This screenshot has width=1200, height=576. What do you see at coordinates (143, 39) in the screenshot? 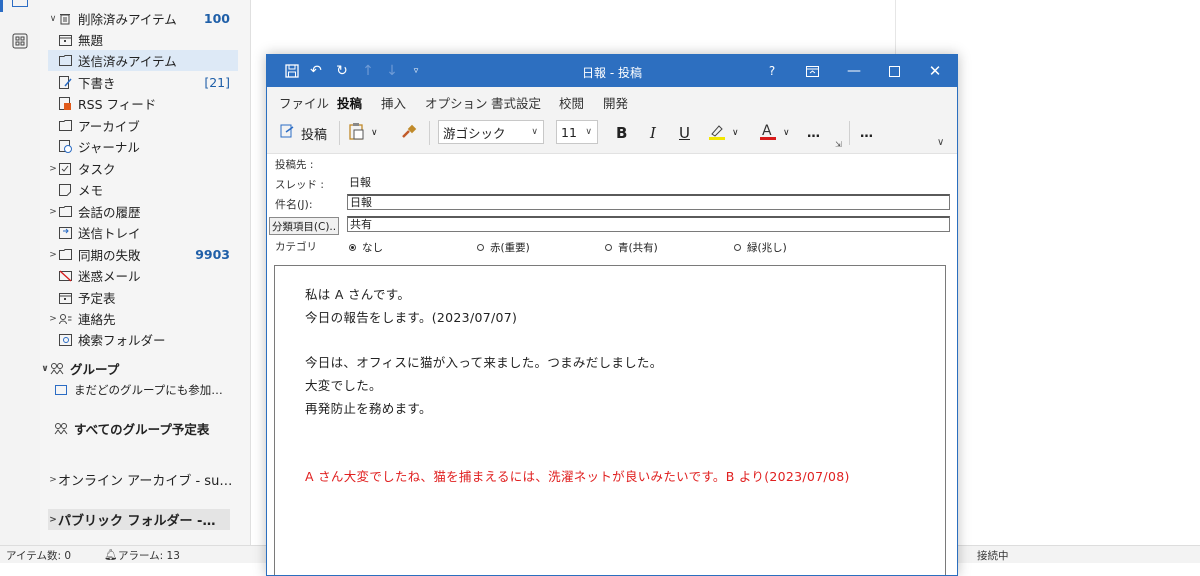
I see `folder-item: 無題` at bounding box center [143, 39].